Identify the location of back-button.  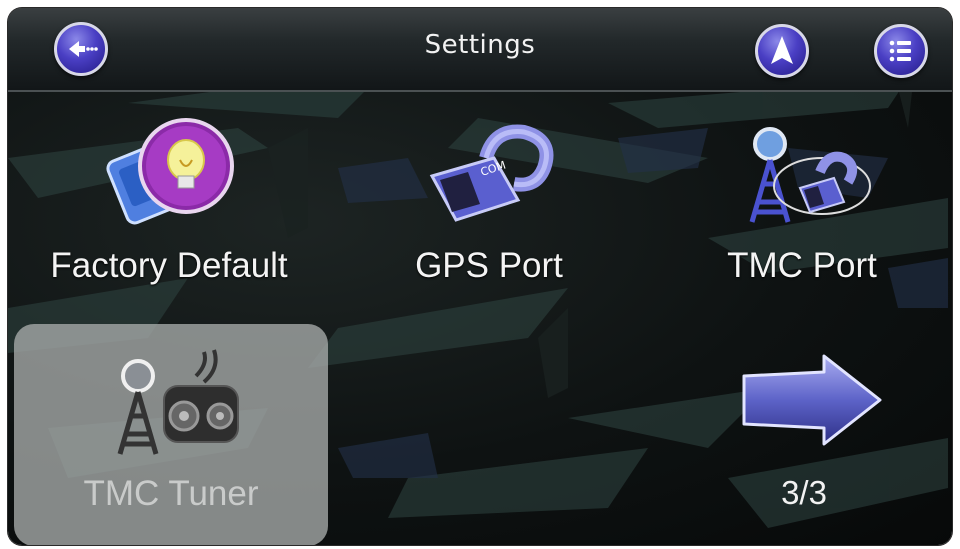
(81, 49).